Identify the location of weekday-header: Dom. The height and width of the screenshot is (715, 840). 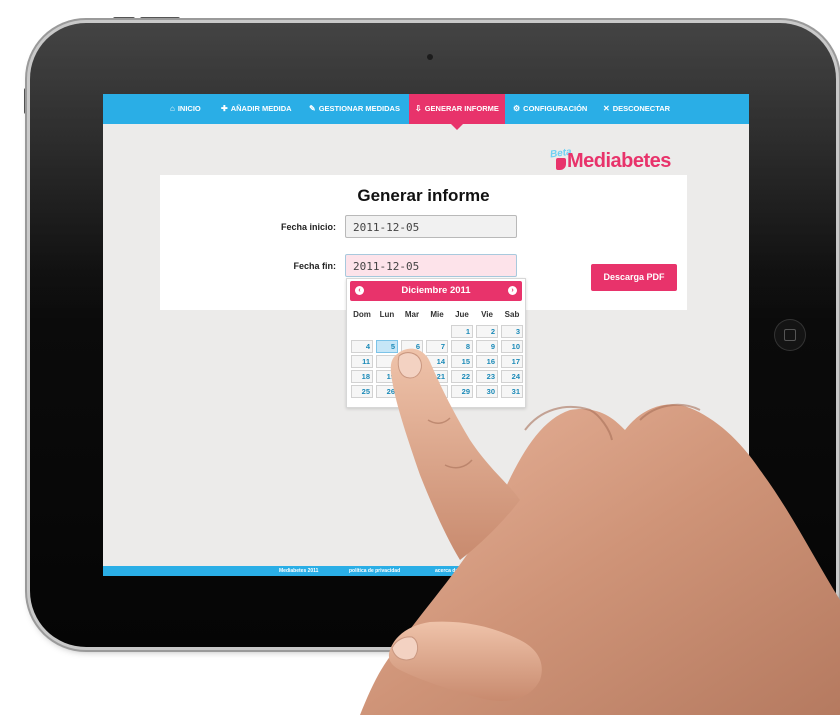
(362, 314).